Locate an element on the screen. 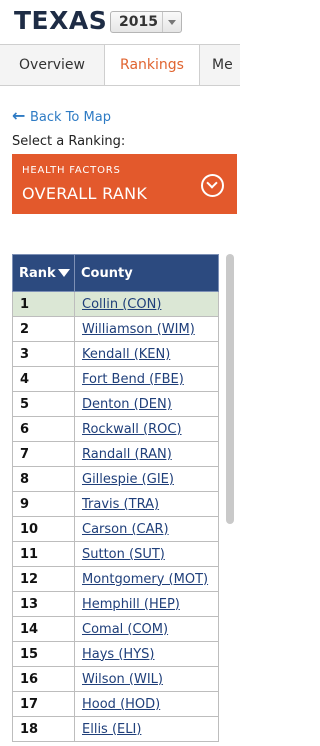 This screenshot has width=320, height=746. county-cell: Williamson (WIM) is located at coordinates (146, 329).